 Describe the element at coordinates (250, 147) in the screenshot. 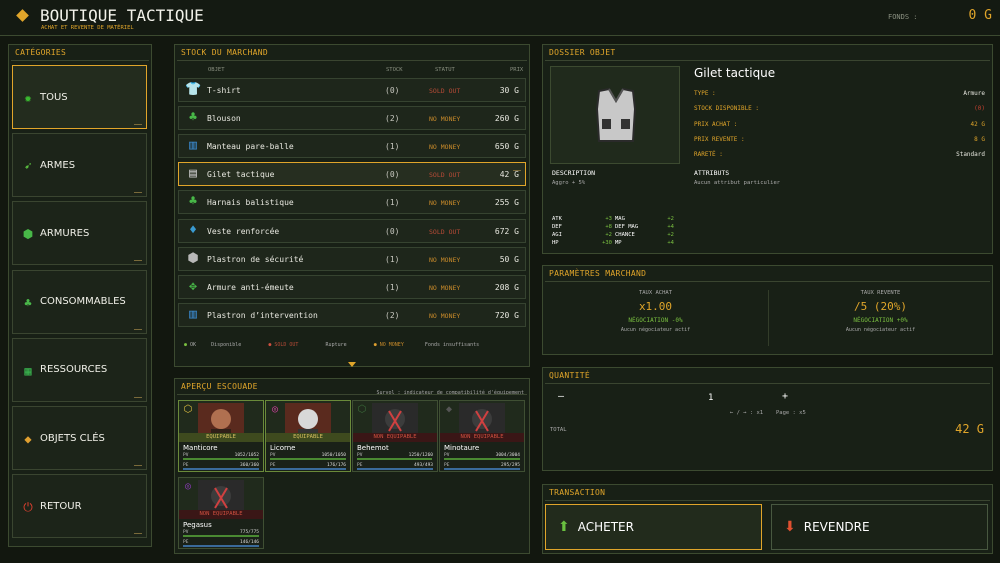

I see `item-name: Manteau pare-balle` at that location.